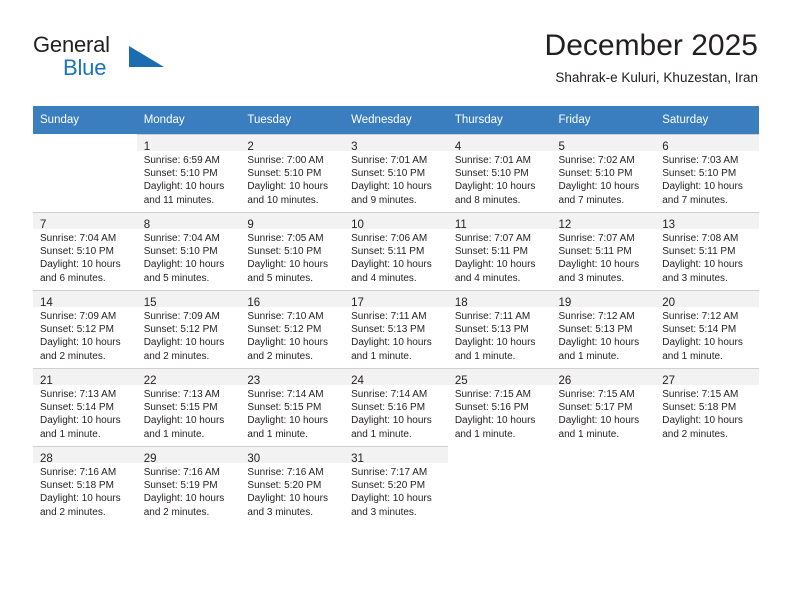 This screenshot has height=612, width=792. I want to click on day-sunset-text: Sunset: 5:13 PM, so click(491, 330).